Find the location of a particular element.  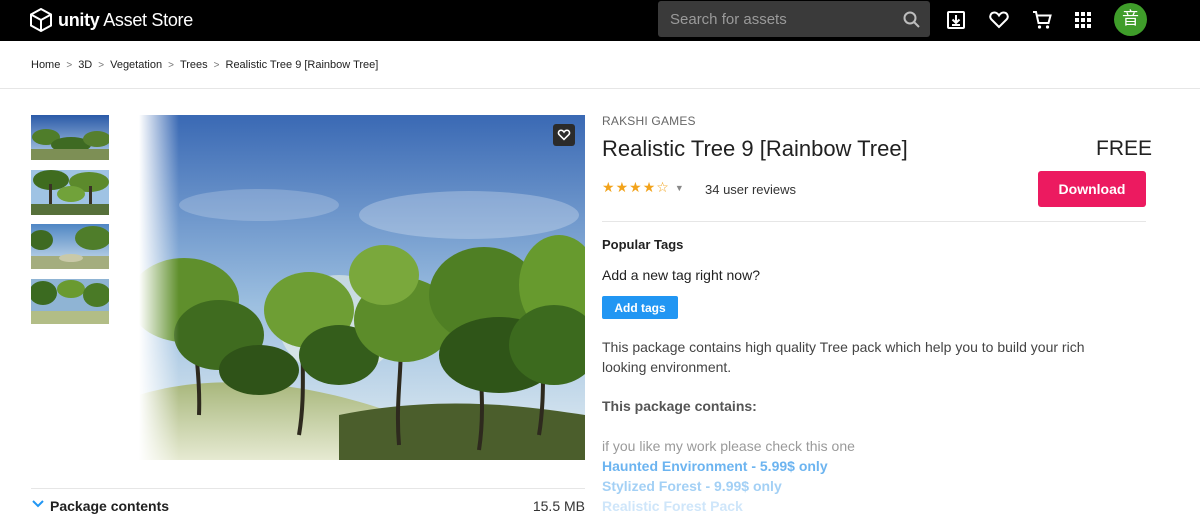

divider is located at coordinates (874, 221).